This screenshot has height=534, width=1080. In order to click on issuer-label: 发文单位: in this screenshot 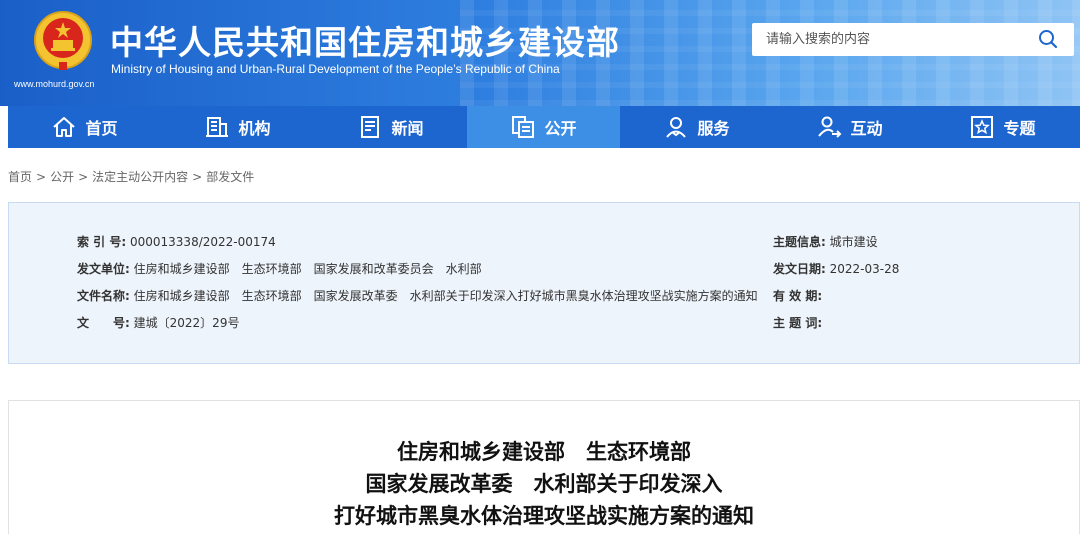, I will do `click(103, 269)`.